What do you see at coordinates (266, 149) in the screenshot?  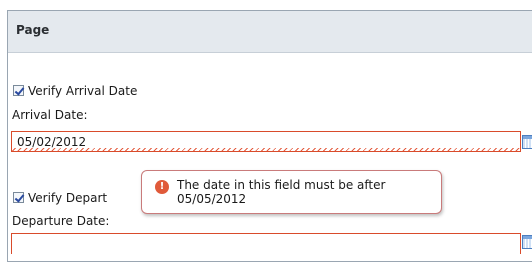 I see `error-underline` at bounding box center [266, 149].